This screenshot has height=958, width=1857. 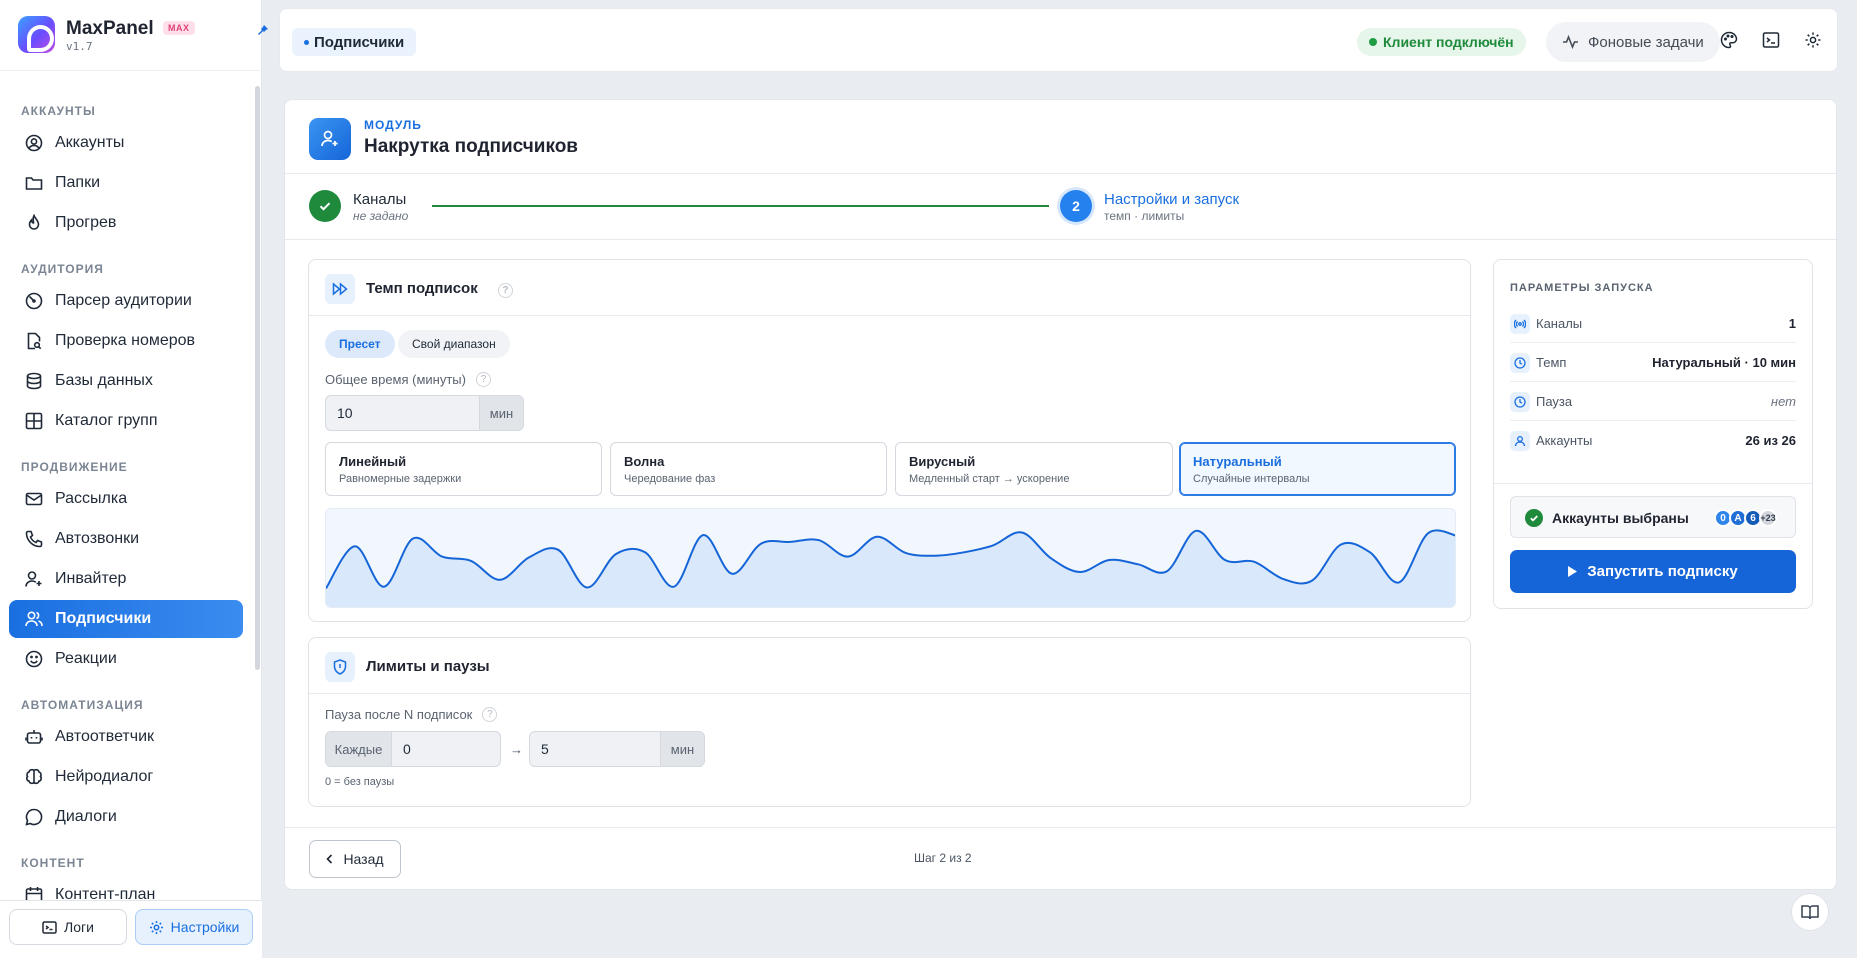 What do you see at coordinates (36, 34) in the screenshot?
I see `app-logo` at bounding box center [36, 34].